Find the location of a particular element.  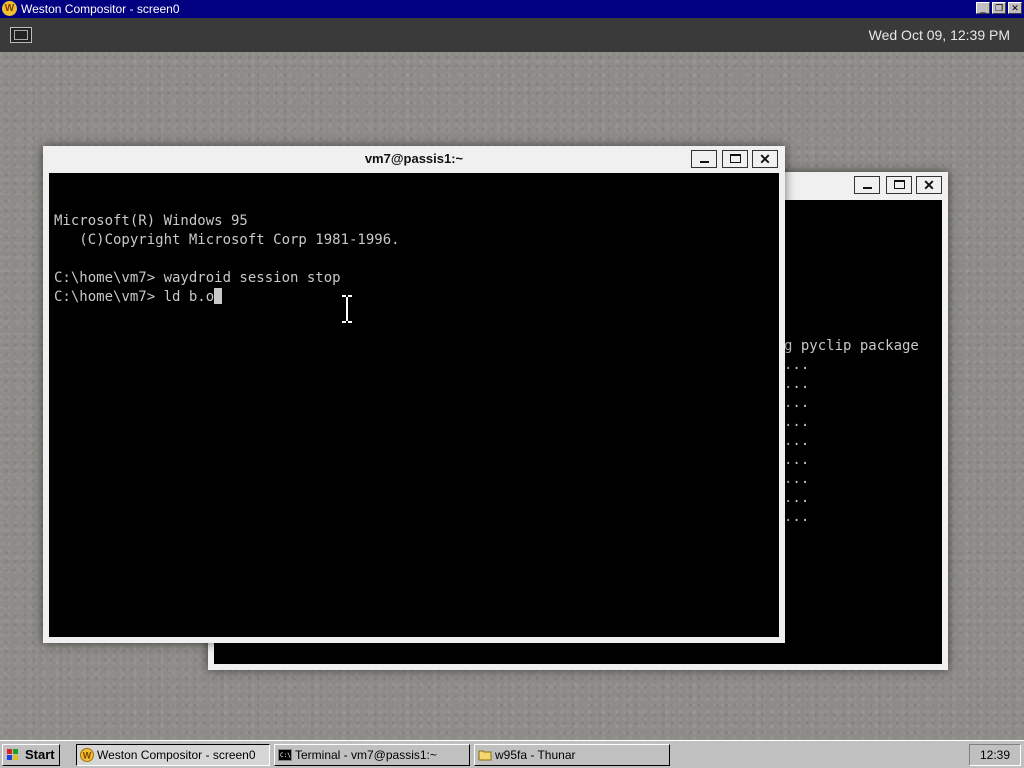

task-weston-compositor: W Weston Compositor - screen0 is located at coordinates (173, 755).